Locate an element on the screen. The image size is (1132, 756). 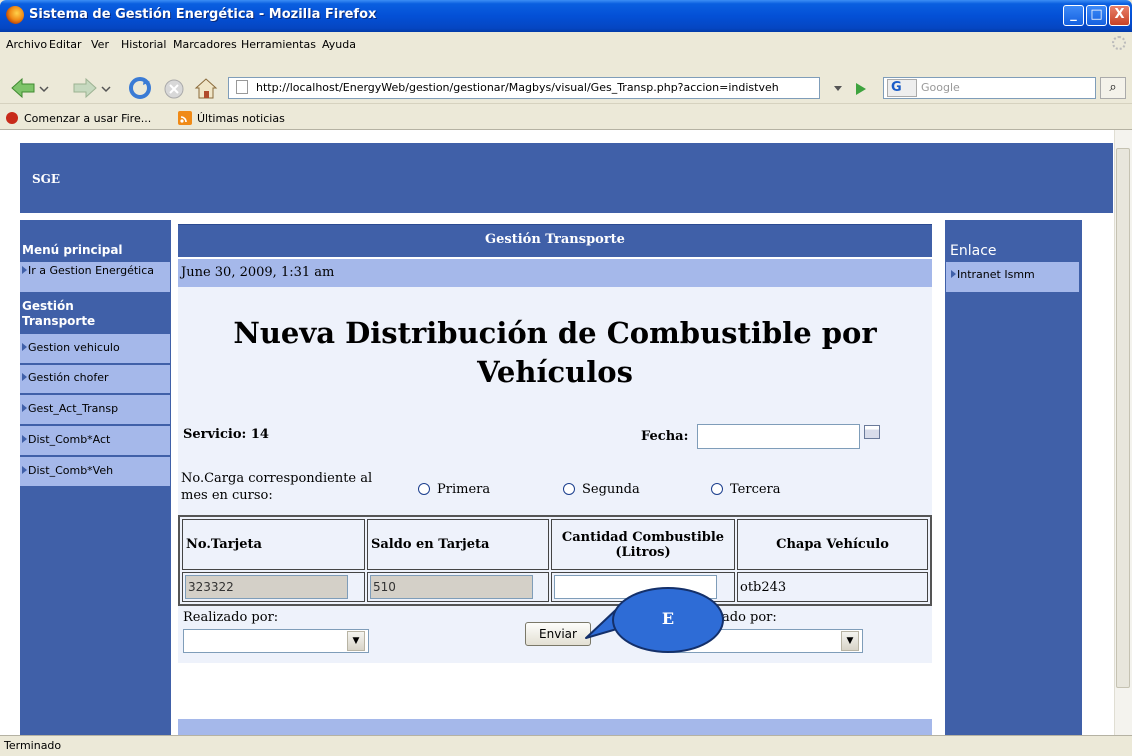
annotation-callout: E is located at coordinates (668, 620).